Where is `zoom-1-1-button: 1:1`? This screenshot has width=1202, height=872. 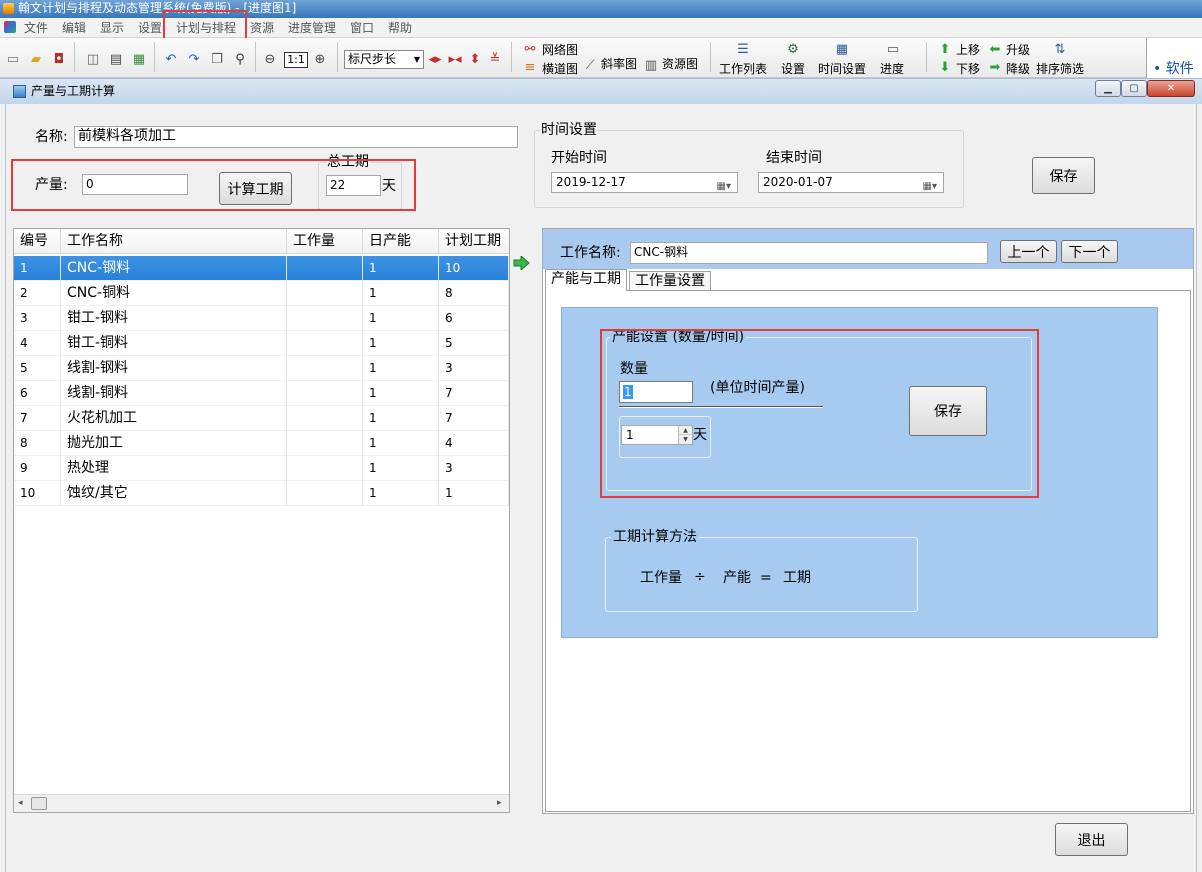 zoom-1-1-button: 1:1 is located at coordinates (296, 60).